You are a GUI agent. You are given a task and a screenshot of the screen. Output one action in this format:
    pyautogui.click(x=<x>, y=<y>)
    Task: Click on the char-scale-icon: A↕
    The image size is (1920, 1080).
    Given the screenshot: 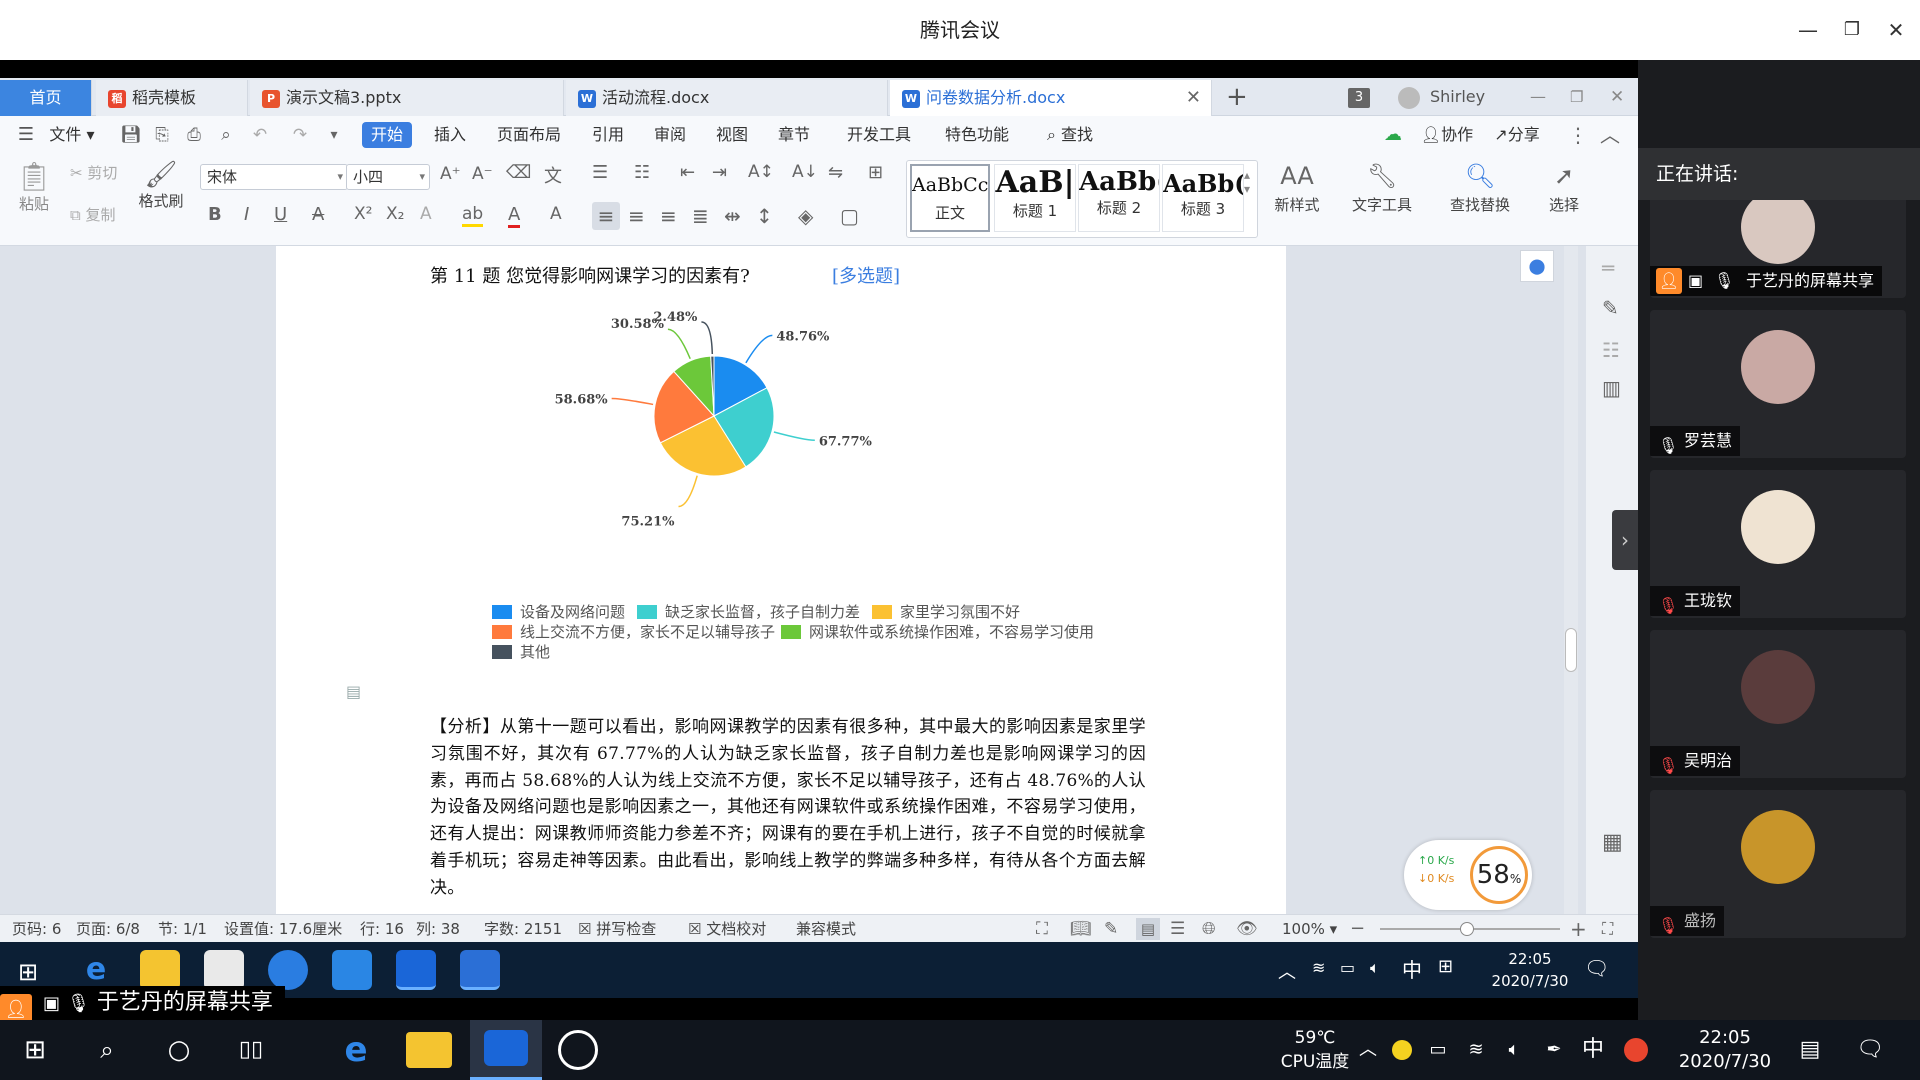 What is the action you would take?
    pyautogui.click(x=761, y=172)
    